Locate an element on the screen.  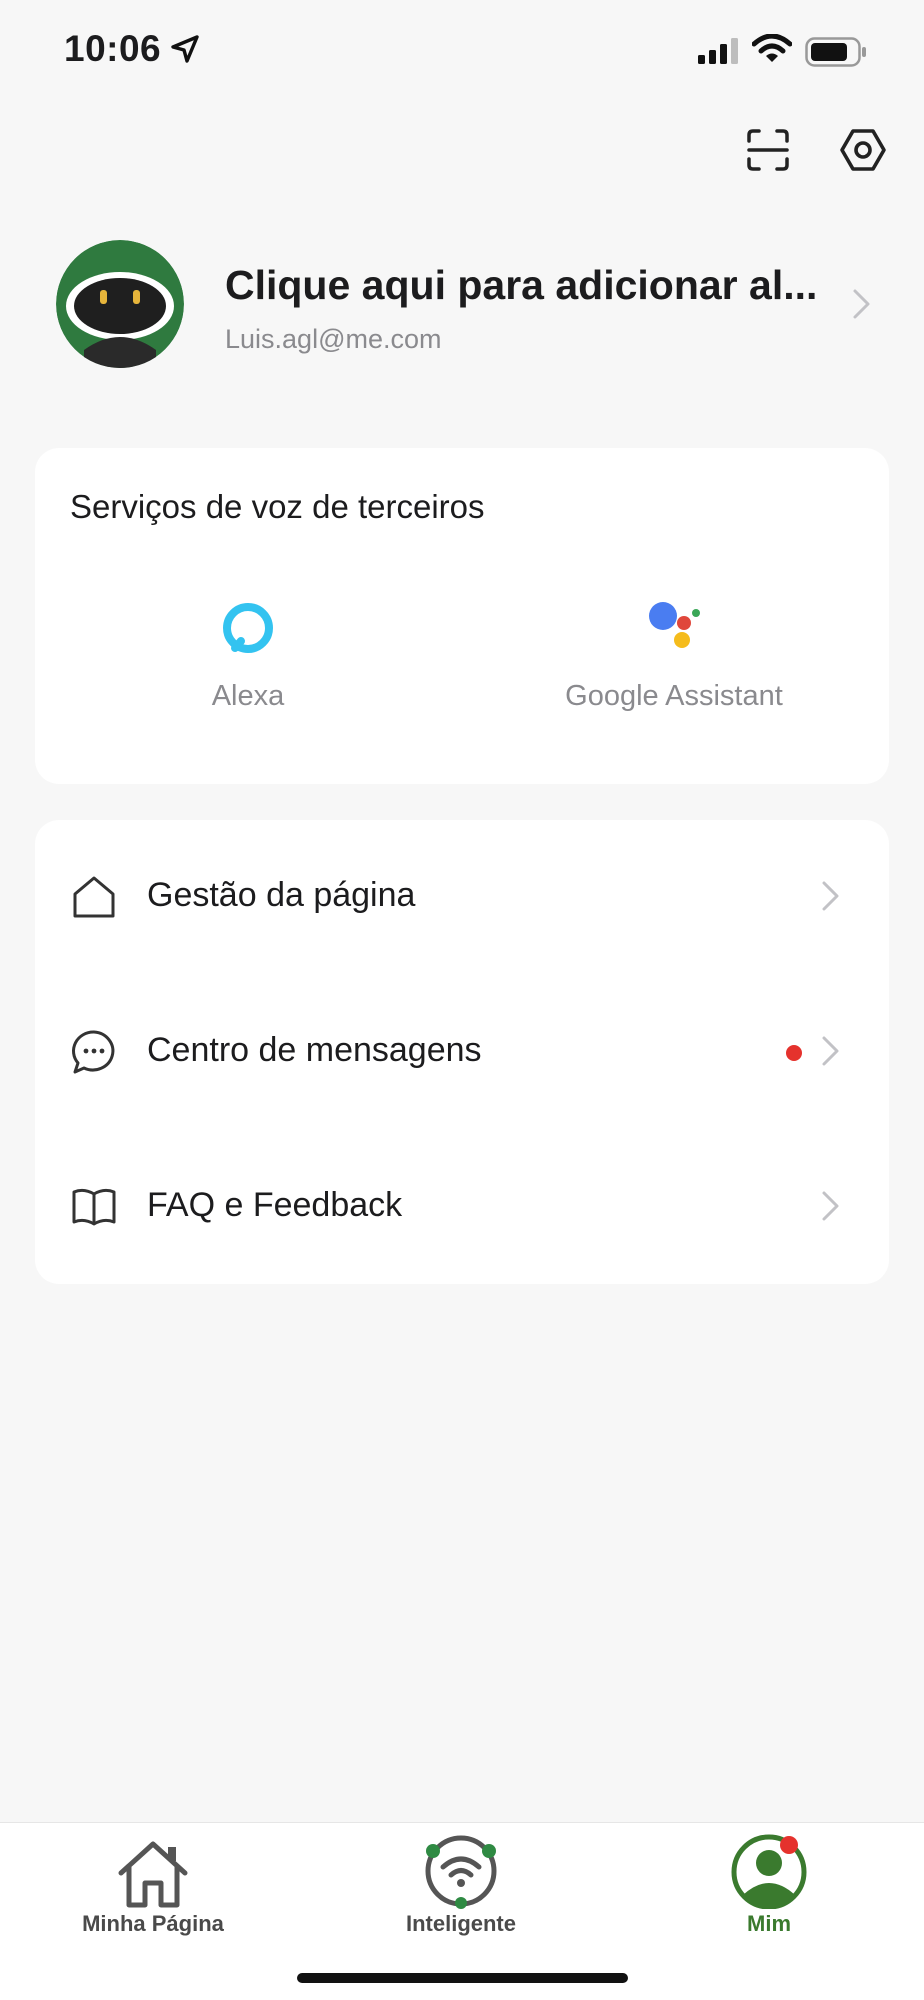
robot-avatar-icon is located at coordinates (120, 304).